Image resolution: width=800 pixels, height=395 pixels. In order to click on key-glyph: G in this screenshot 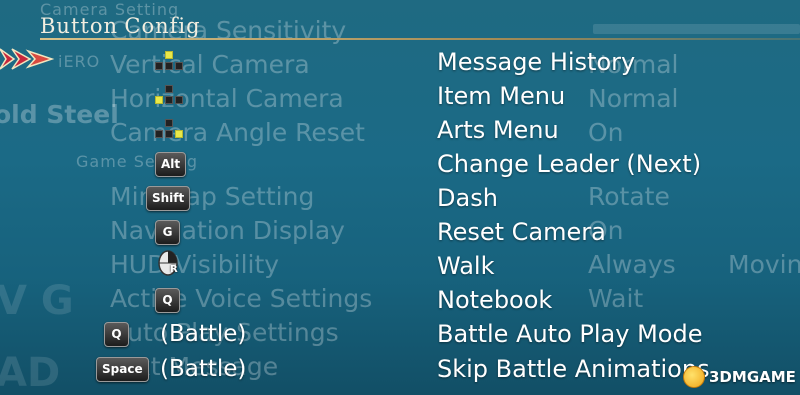, I will do `click(167, 232)`.